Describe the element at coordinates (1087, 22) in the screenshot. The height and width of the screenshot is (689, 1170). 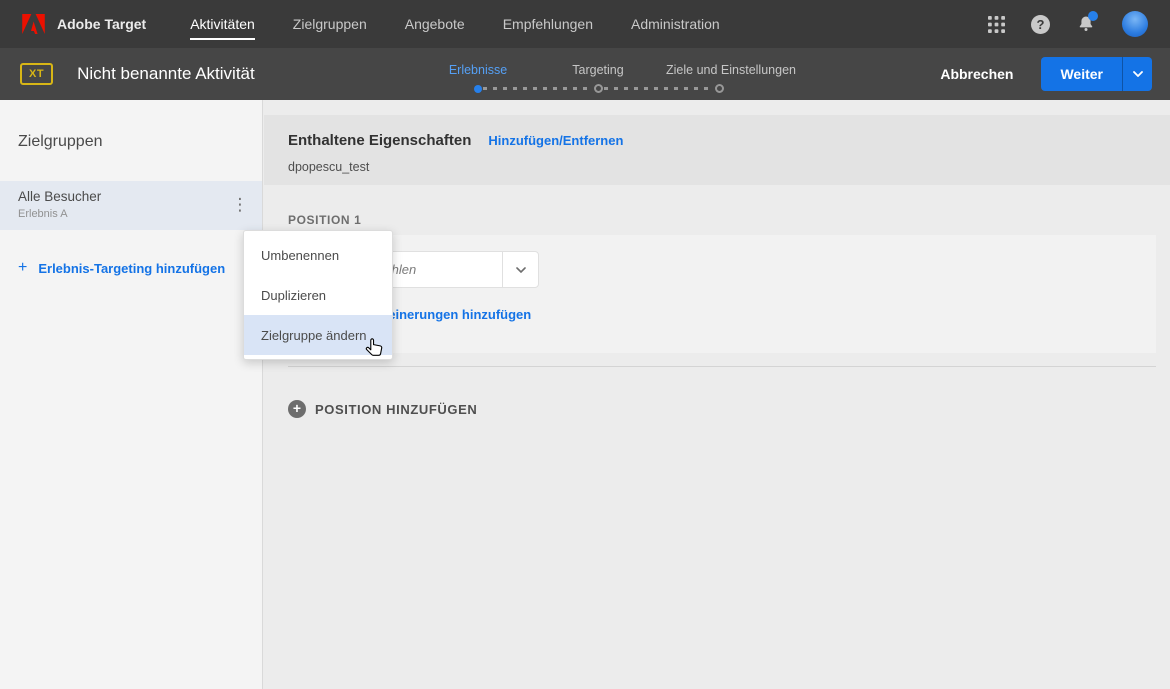
I see `notifications-bell-icon` at that location.